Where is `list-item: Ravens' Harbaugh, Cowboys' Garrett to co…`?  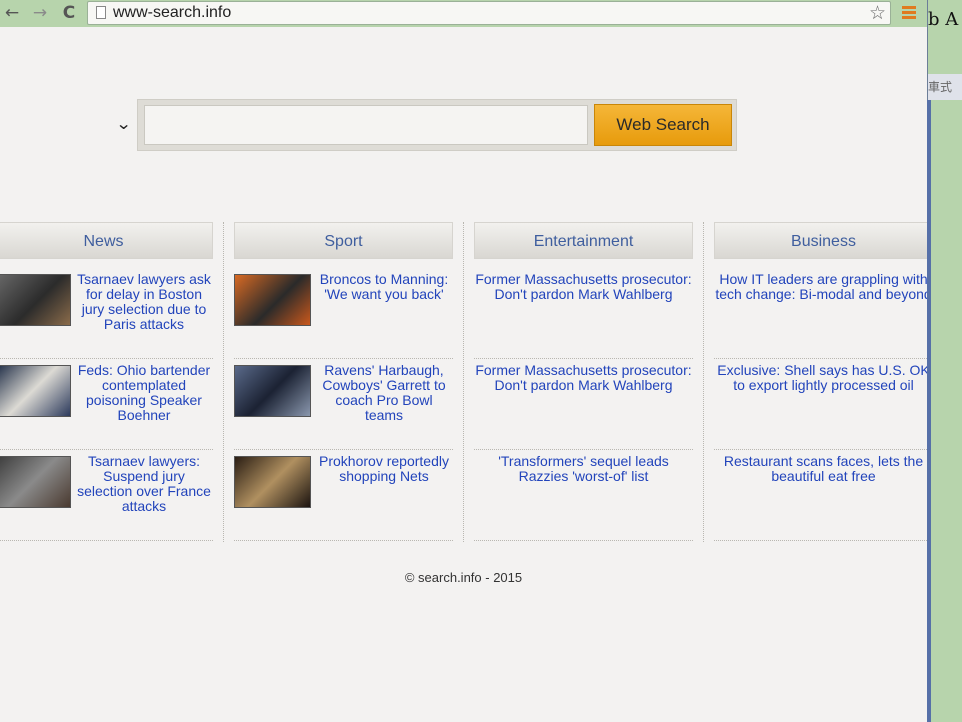 list-item: Ravens' Harbaugh, Cowboys' Garrett to co… is located at coordinates (343, 404).